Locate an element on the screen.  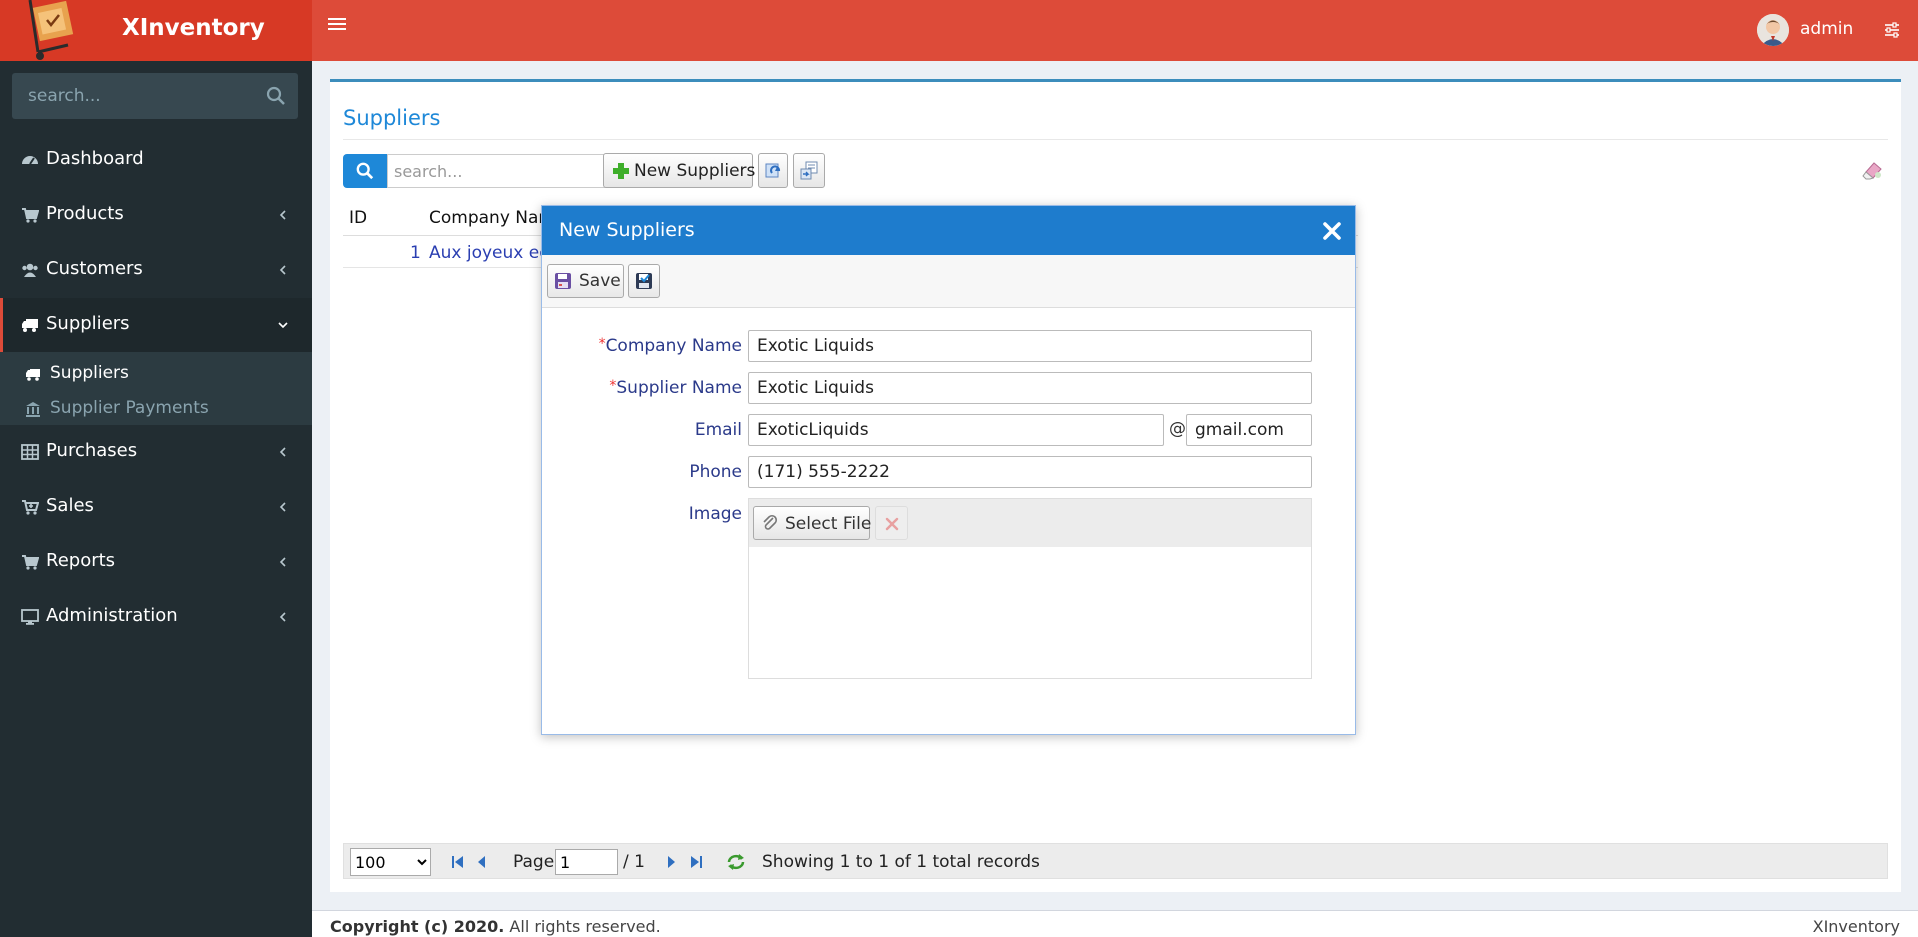
save-button: Save is located at coordinates (585, 281).